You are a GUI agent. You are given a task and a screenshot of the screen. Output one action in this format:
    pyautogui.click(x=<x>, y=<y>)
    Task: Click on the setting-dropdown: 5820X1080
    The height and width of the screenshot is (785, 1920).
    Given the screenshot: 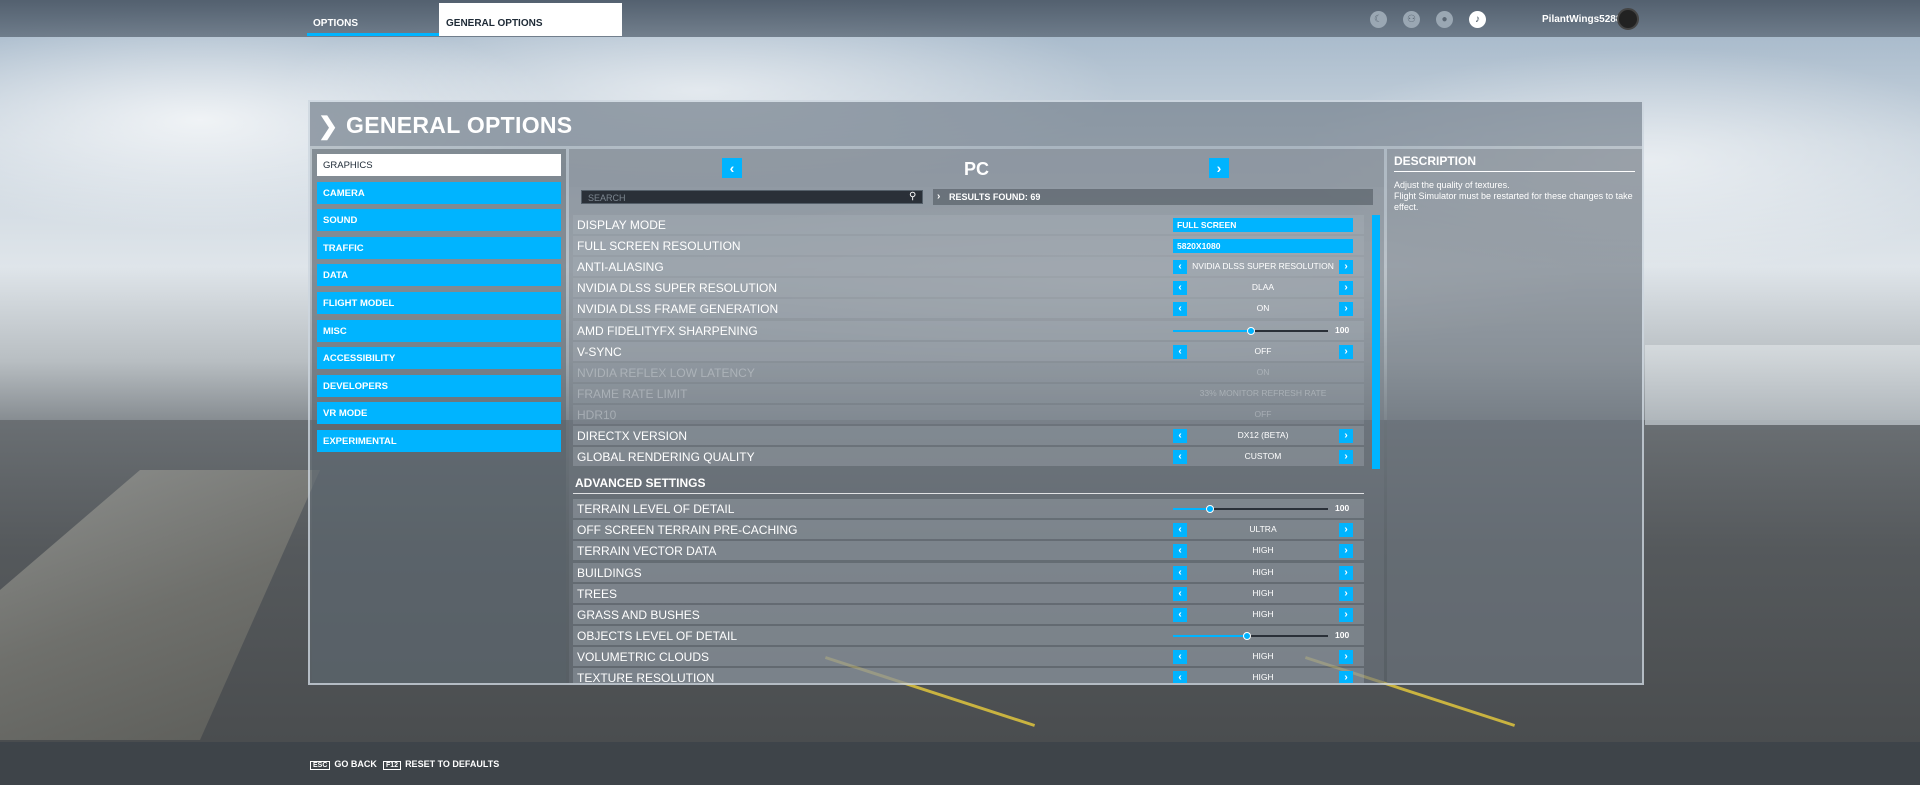 What is the action you would take?
    pyautogui.click(x=1263, y=246)
    